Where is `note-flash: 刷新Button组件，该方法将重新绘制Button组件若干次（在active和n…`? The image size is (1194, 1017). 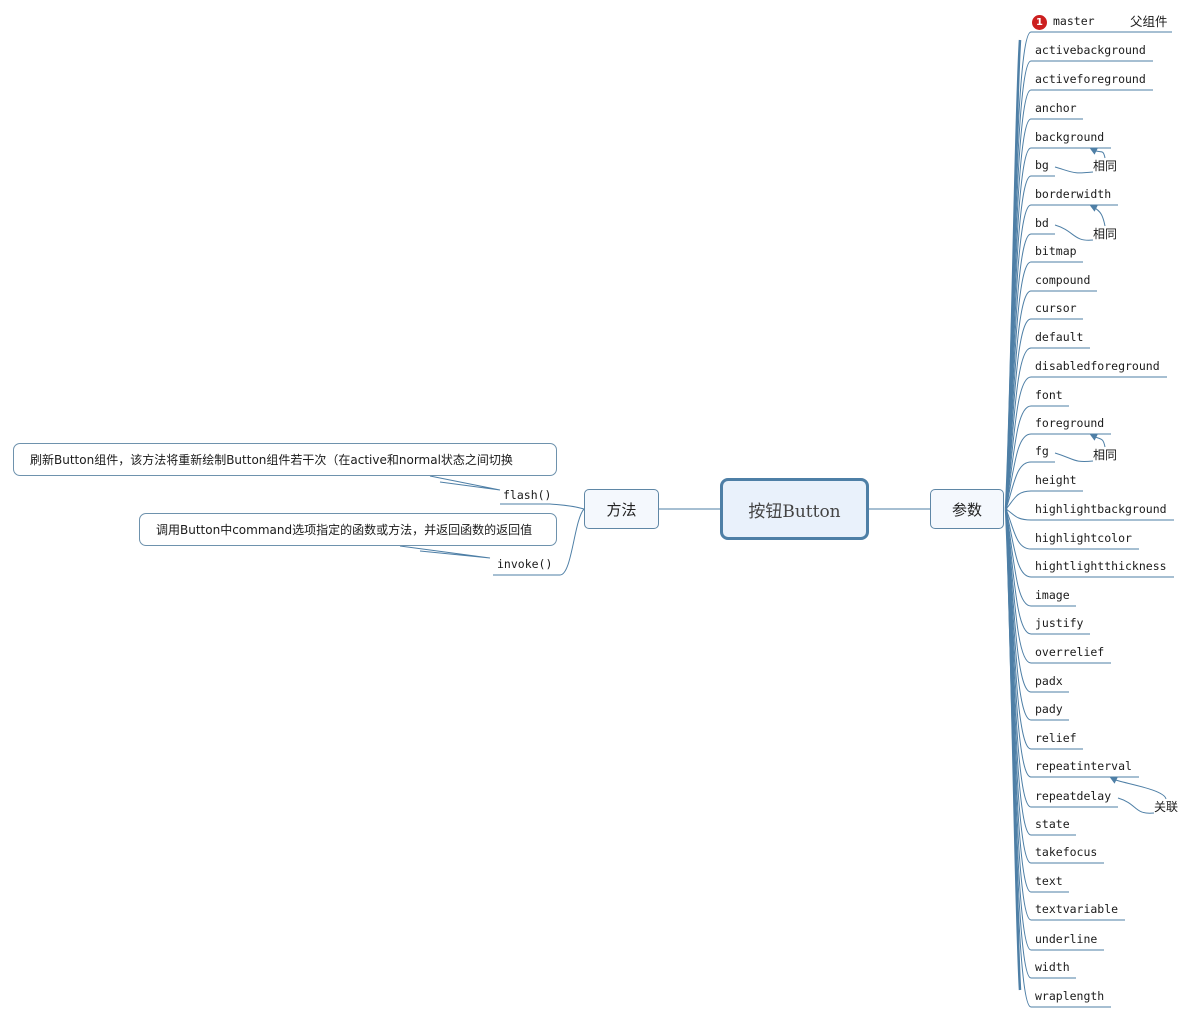 note-flash: 刷新Button组件，该方法将重新绘制Button组件若干次（在active和n… is located at coordinates (285, 459).